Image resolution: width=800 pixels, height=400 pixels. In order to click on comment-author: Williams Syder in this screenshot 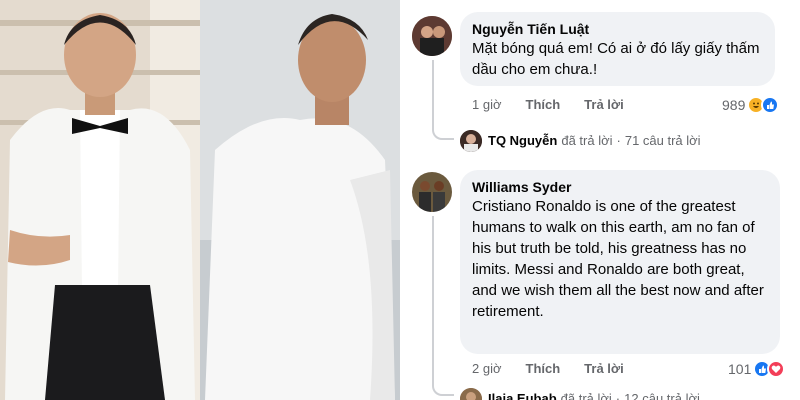, I will do `click(620, 187)`.